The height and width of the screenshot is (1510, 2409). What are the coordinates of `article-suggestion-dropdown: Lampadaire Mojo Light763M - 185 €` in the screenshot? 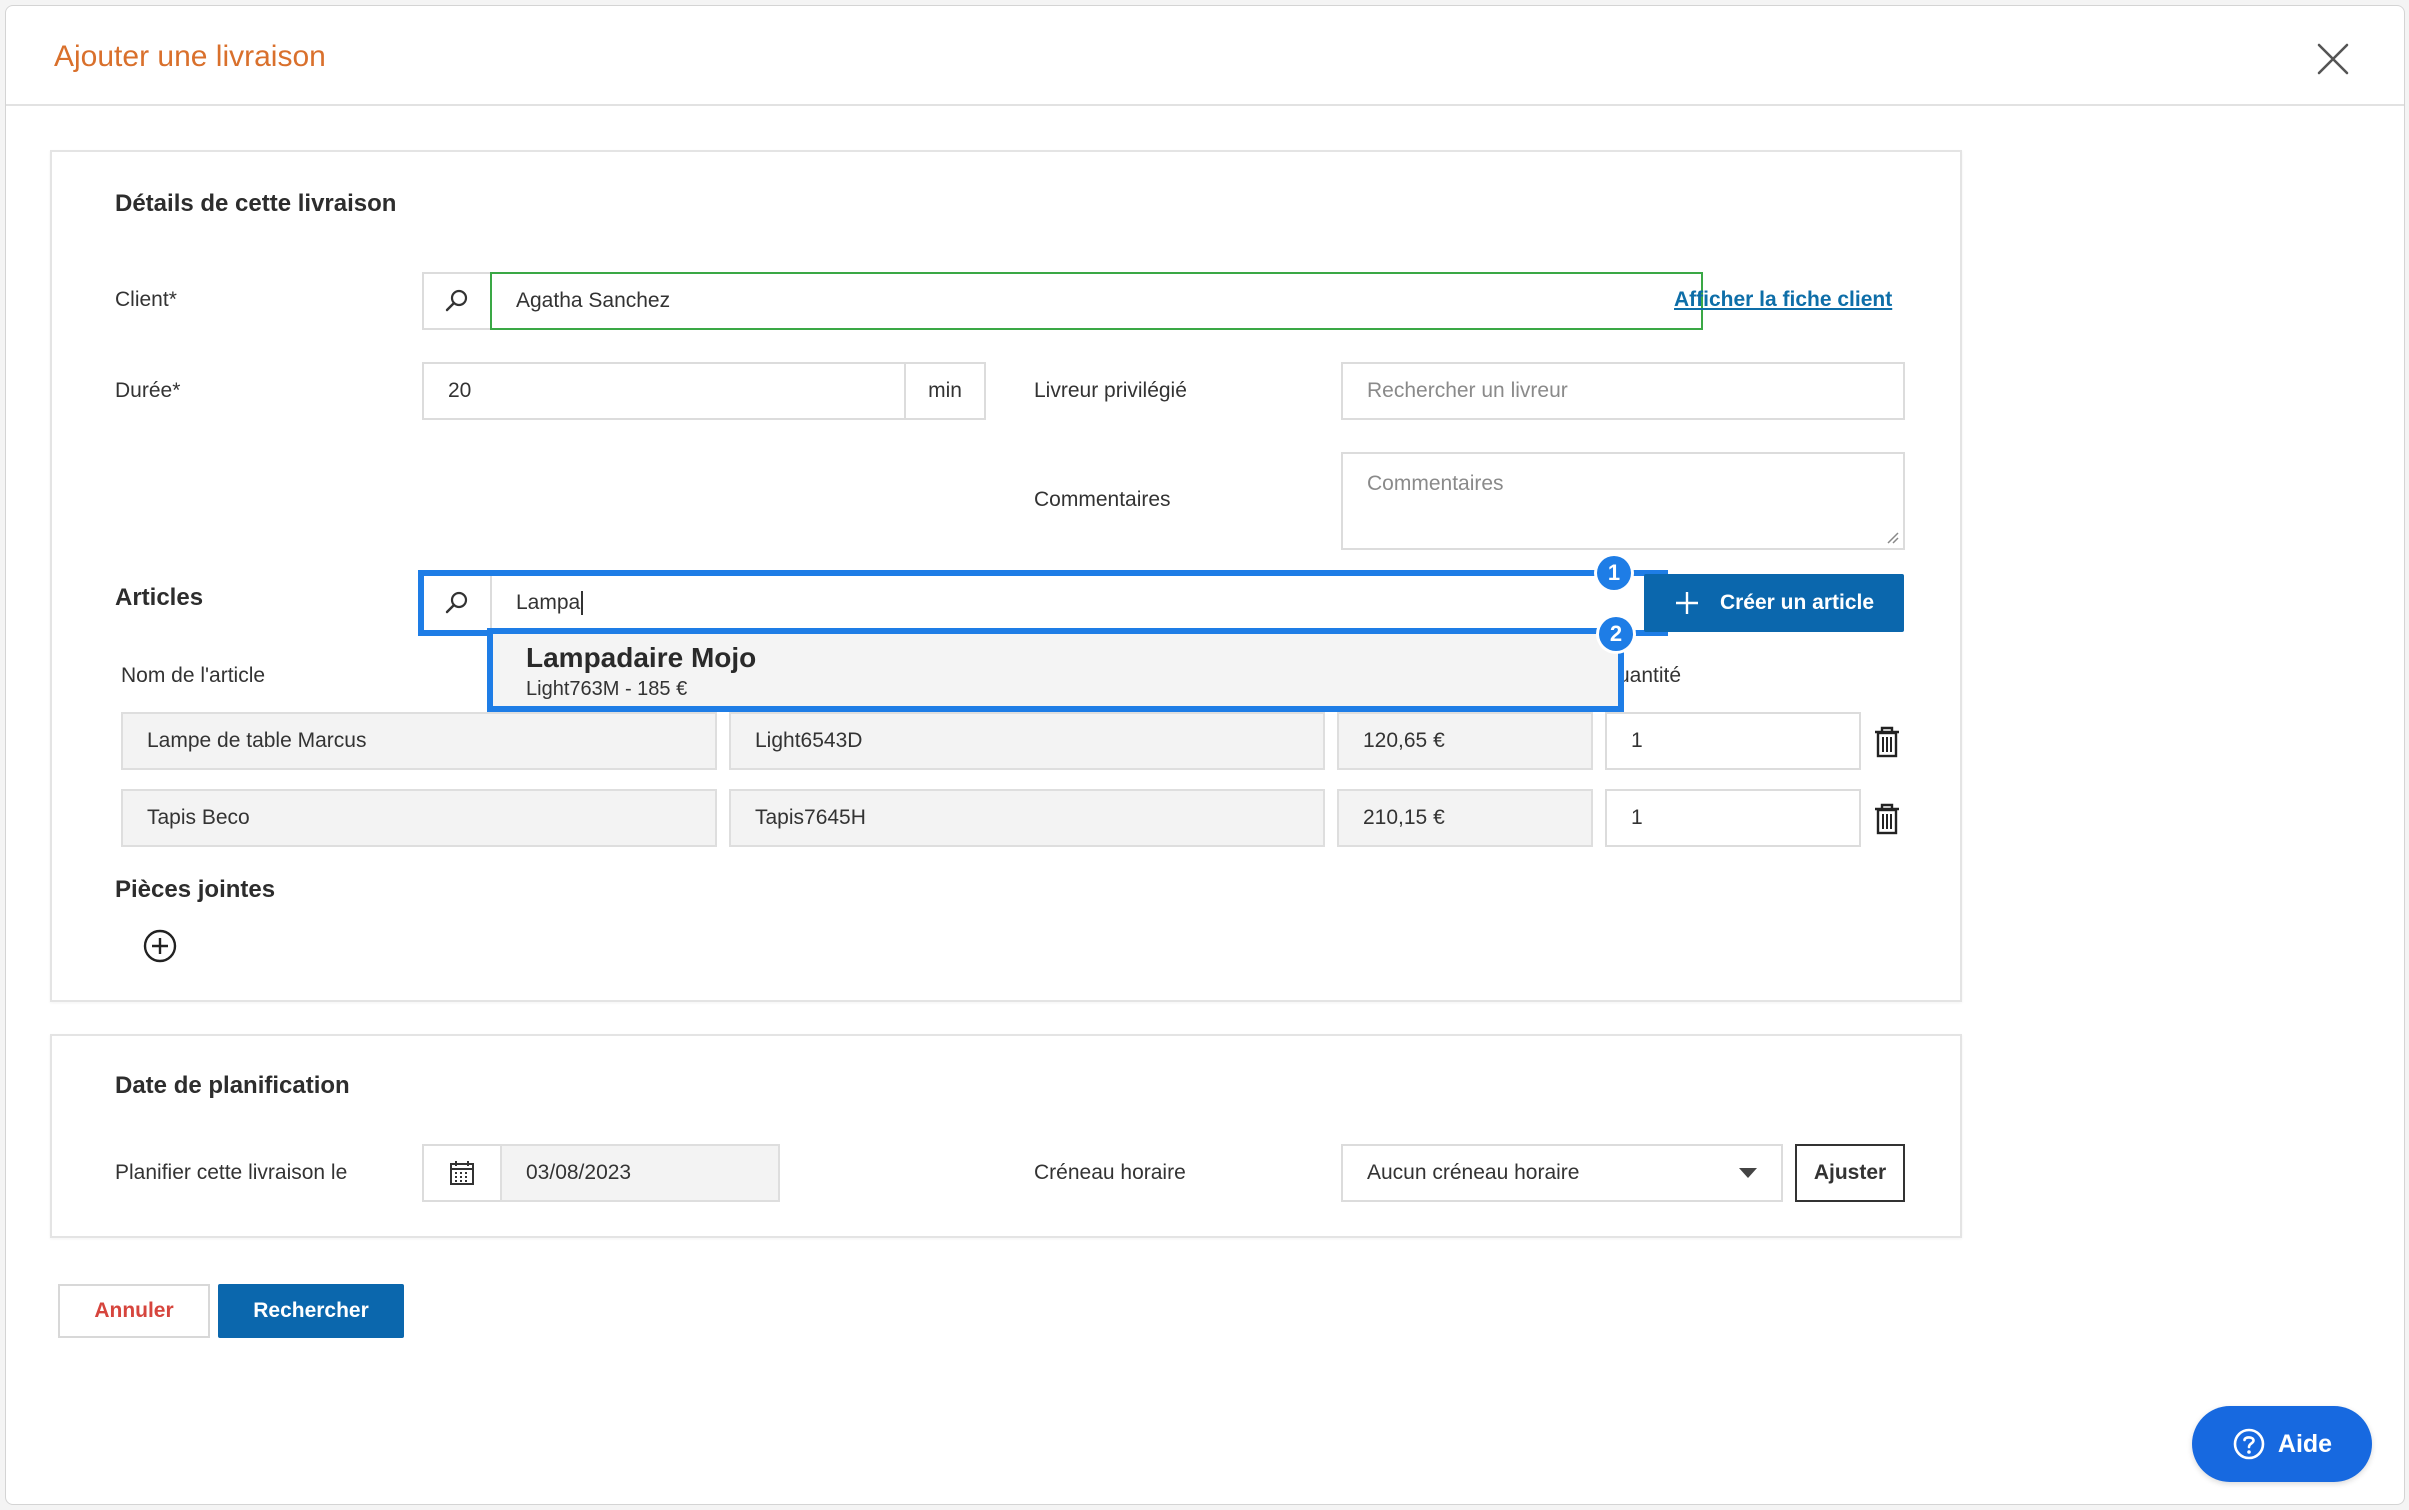 It's located at (1055, 670).